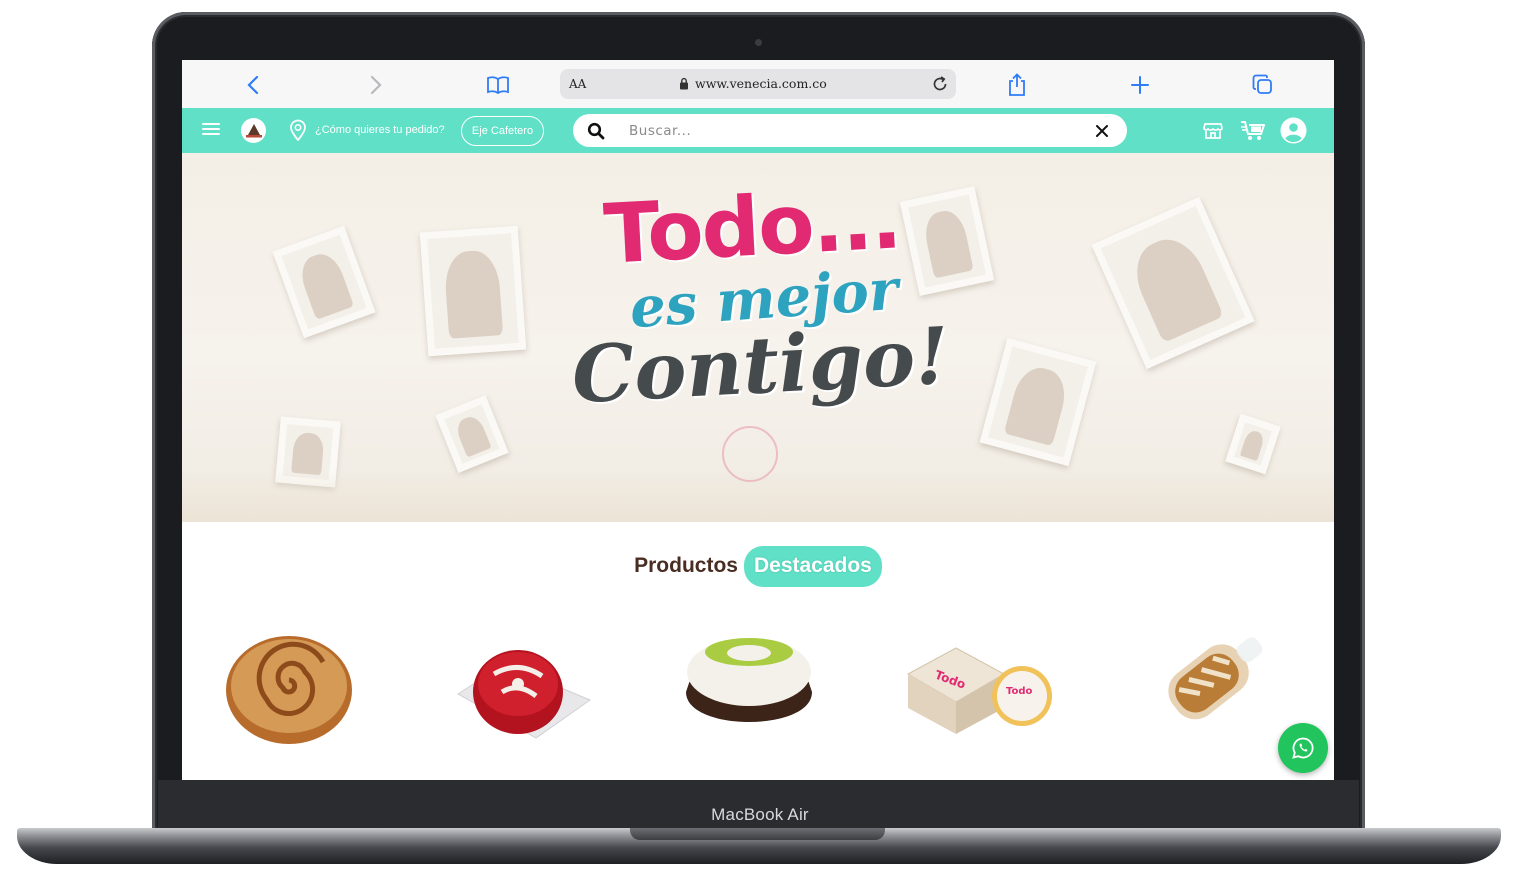 The height and width of the screenshot is (881, 1520). I want to click on order-method-link: ¿Cómo quieres tu pedido?, so click(380, 130).